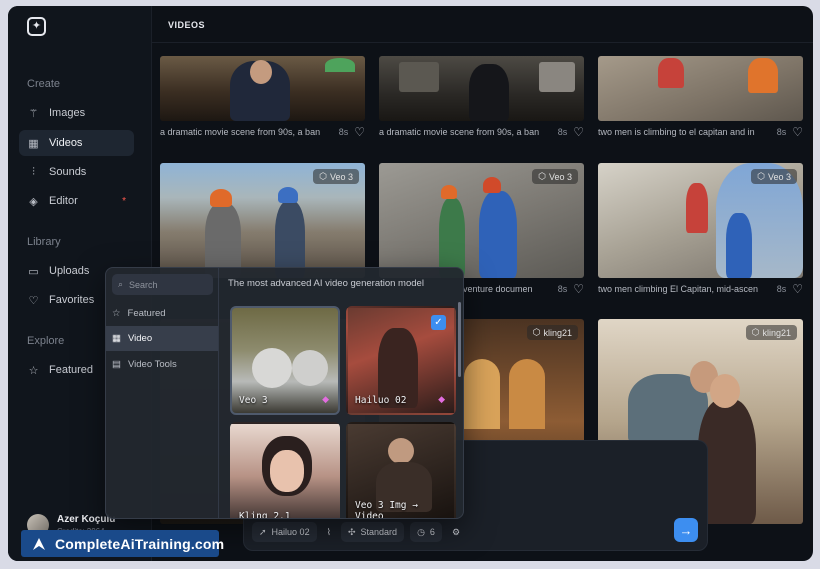  Describe the element at coordinates (432, 532) in the screenshot. I see `duration-chip-label: 6` at that location.